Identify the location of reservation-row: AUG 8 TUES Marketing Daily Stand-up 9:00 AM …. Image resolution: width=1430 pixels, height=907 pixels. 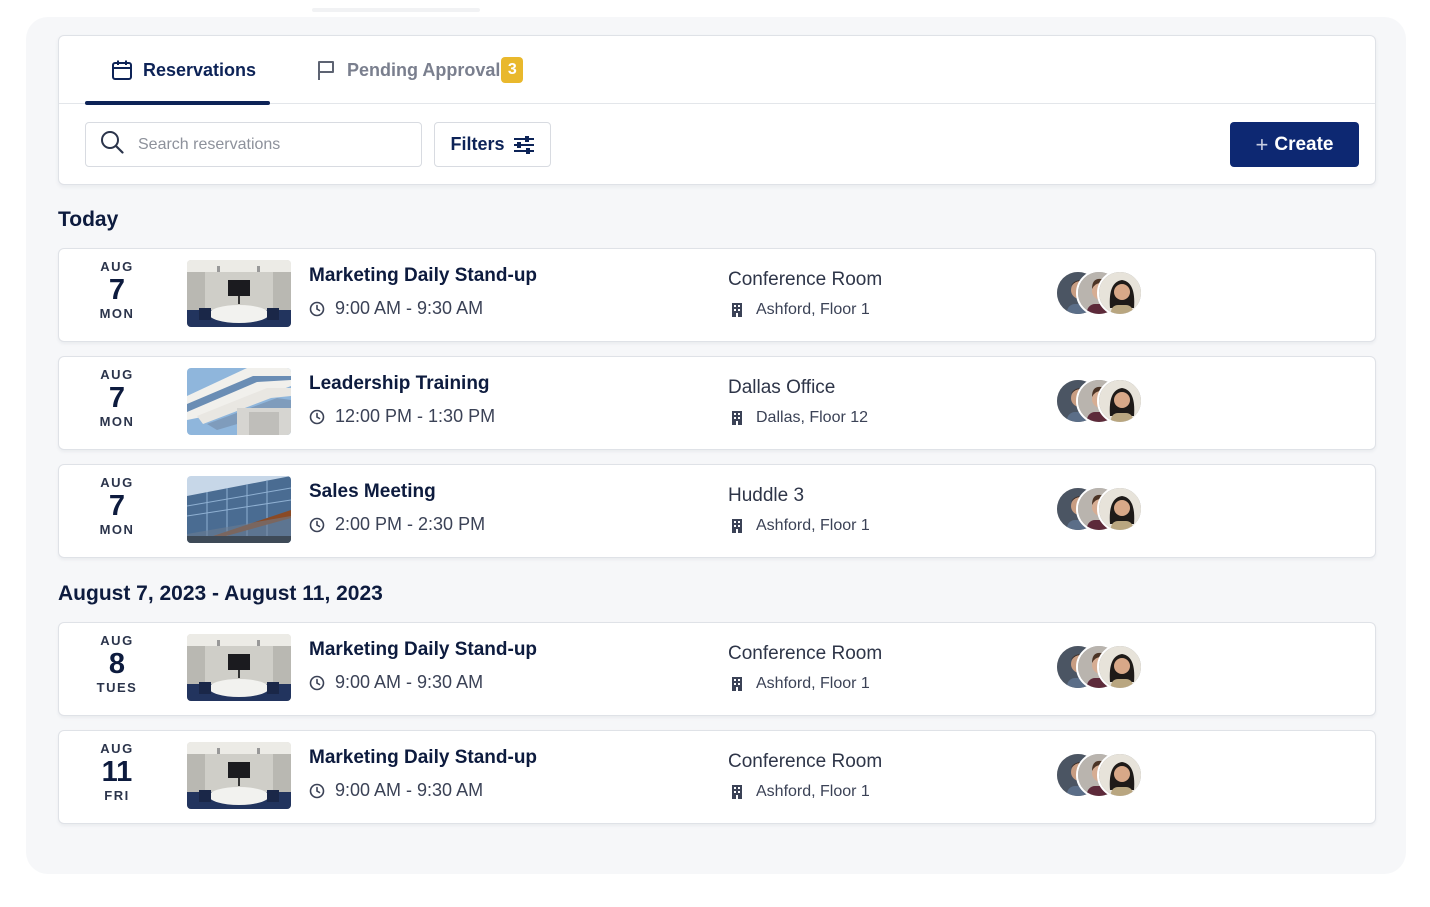
(717, 669).